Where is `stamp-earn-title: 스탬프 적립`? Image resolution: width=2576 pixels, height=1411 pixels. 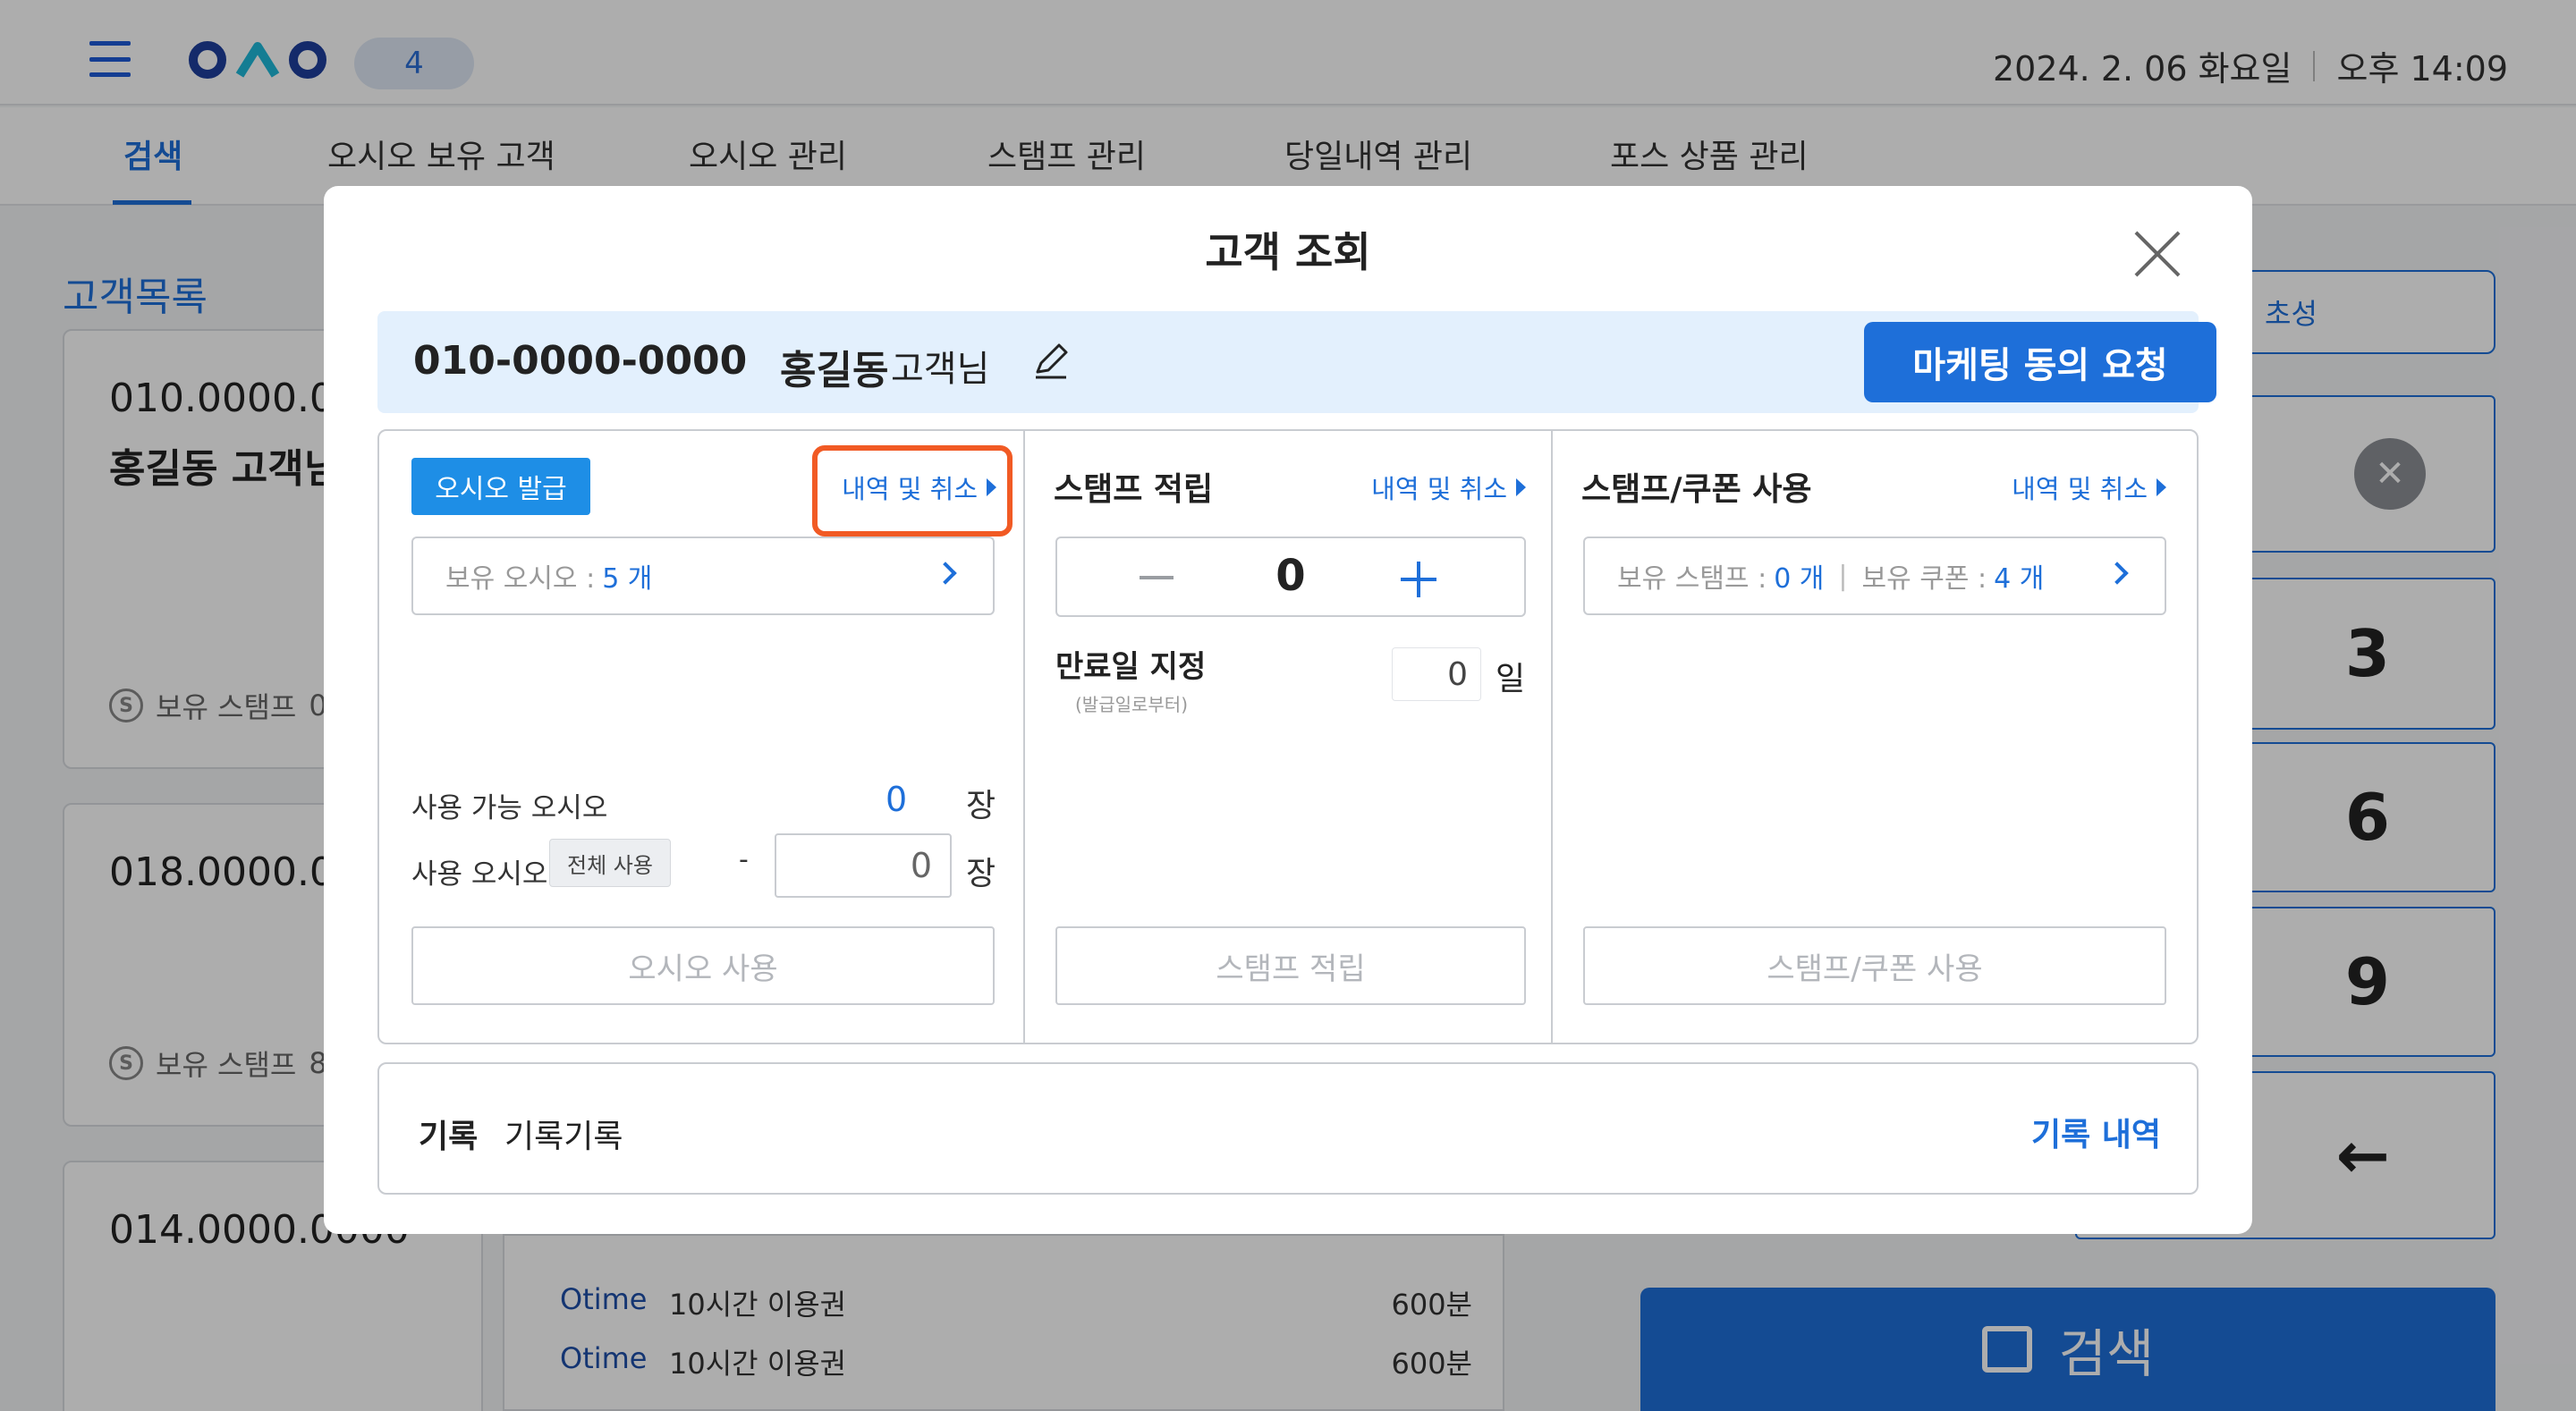 stamp-earn-title: 스탬프 적립 is located at coordinates (1134, 490).